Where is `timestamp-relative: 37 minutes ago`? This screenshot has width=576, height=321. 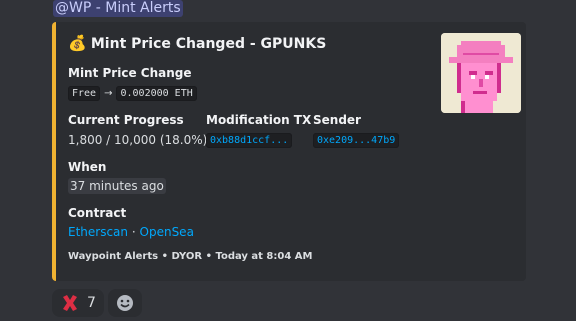
timestamp-relative: 37 minutes ago is located at coordinates (117, 186).